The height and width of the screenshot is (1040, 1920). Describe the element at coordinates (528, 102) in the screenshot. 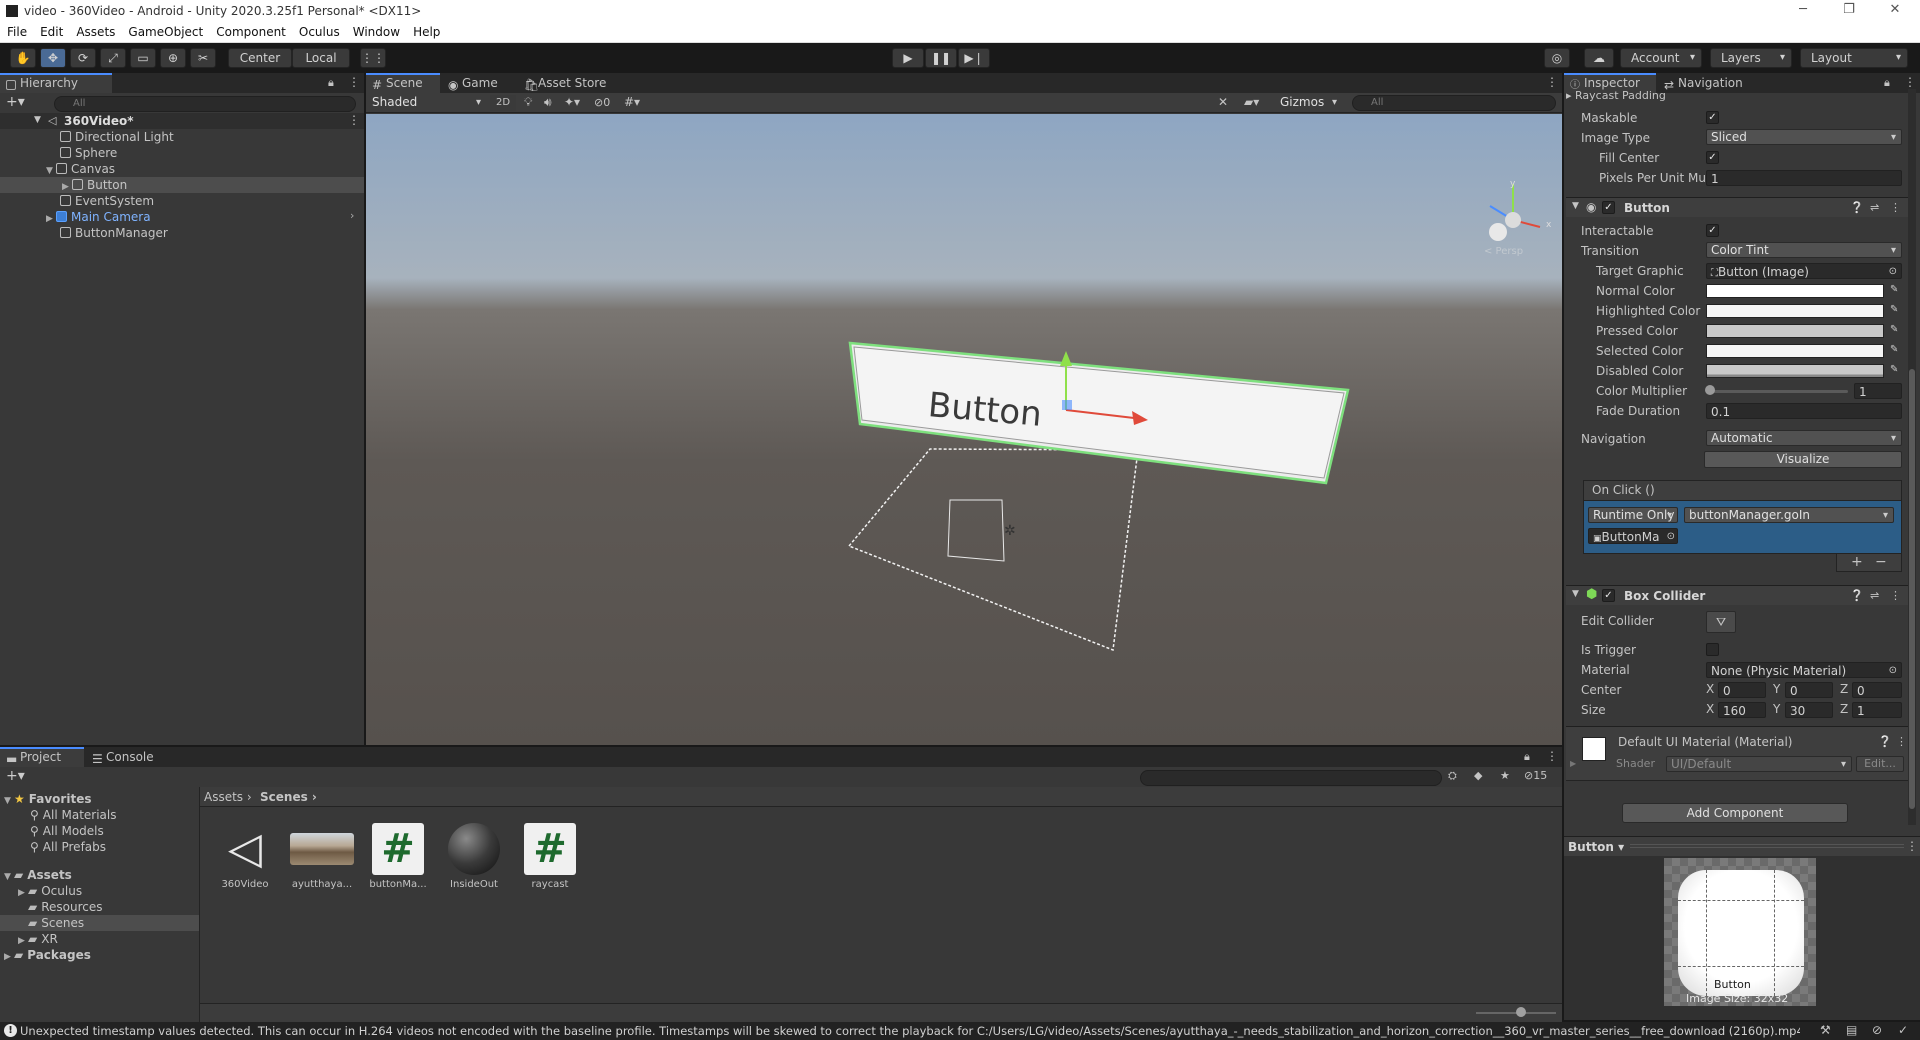

I see `lighting-toggle-icon: 💡︎` at that location.